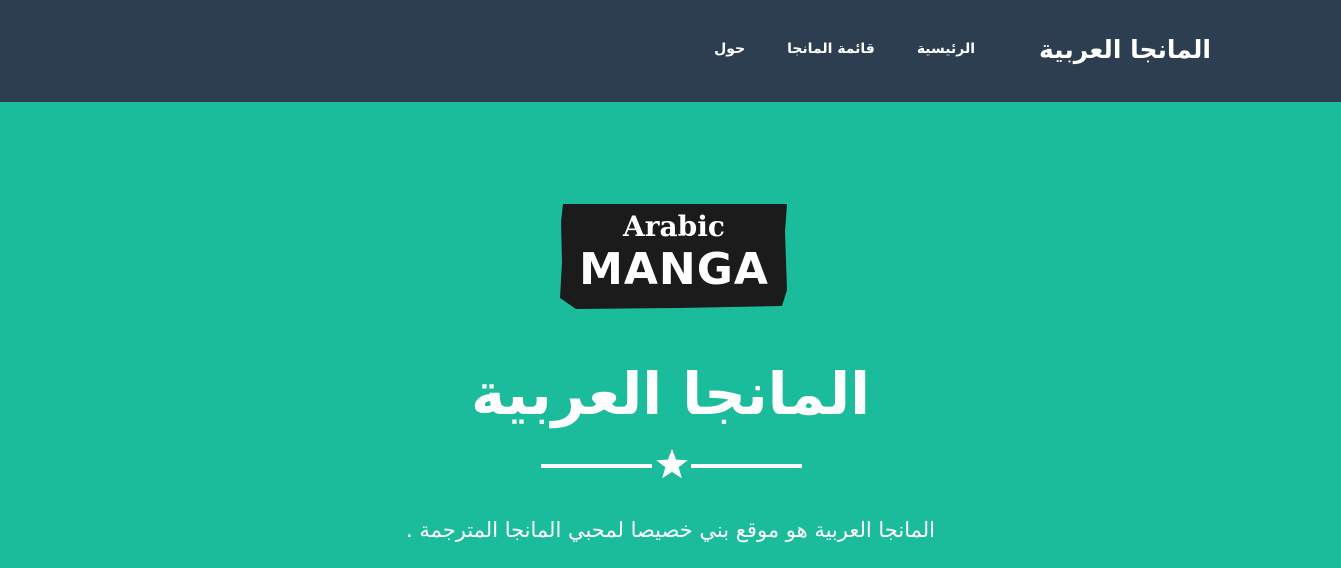 The height and width of the screenshot is (568, 1341). I want to click on nav-item-manga-list: قائمة المانجا, so click(831, 49).